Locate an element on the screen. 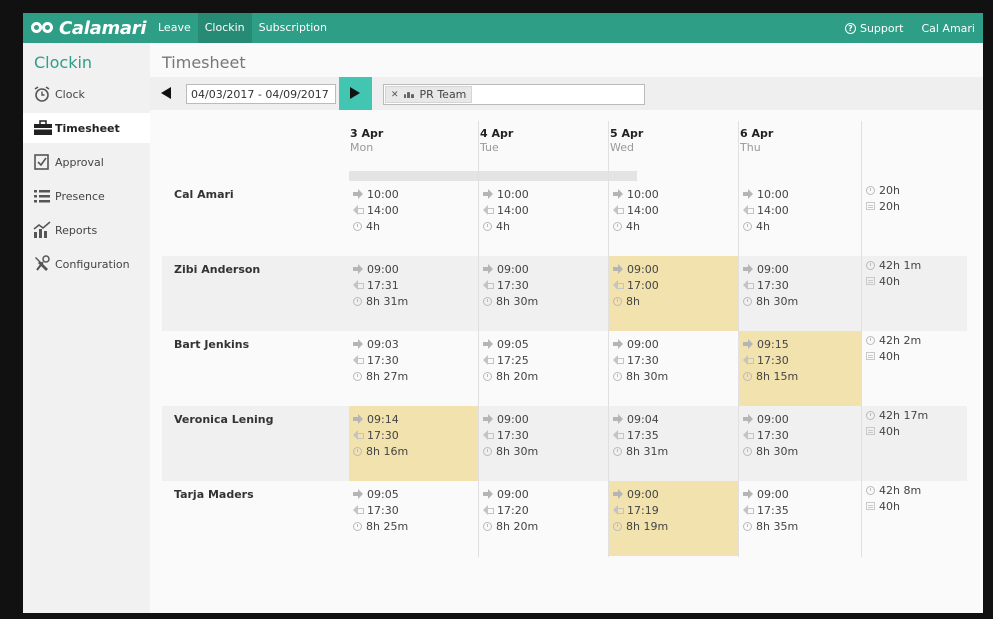 This screenshot has height=619, width=993. worked-duration: 8h 19m is located at coordinates (647, 526).